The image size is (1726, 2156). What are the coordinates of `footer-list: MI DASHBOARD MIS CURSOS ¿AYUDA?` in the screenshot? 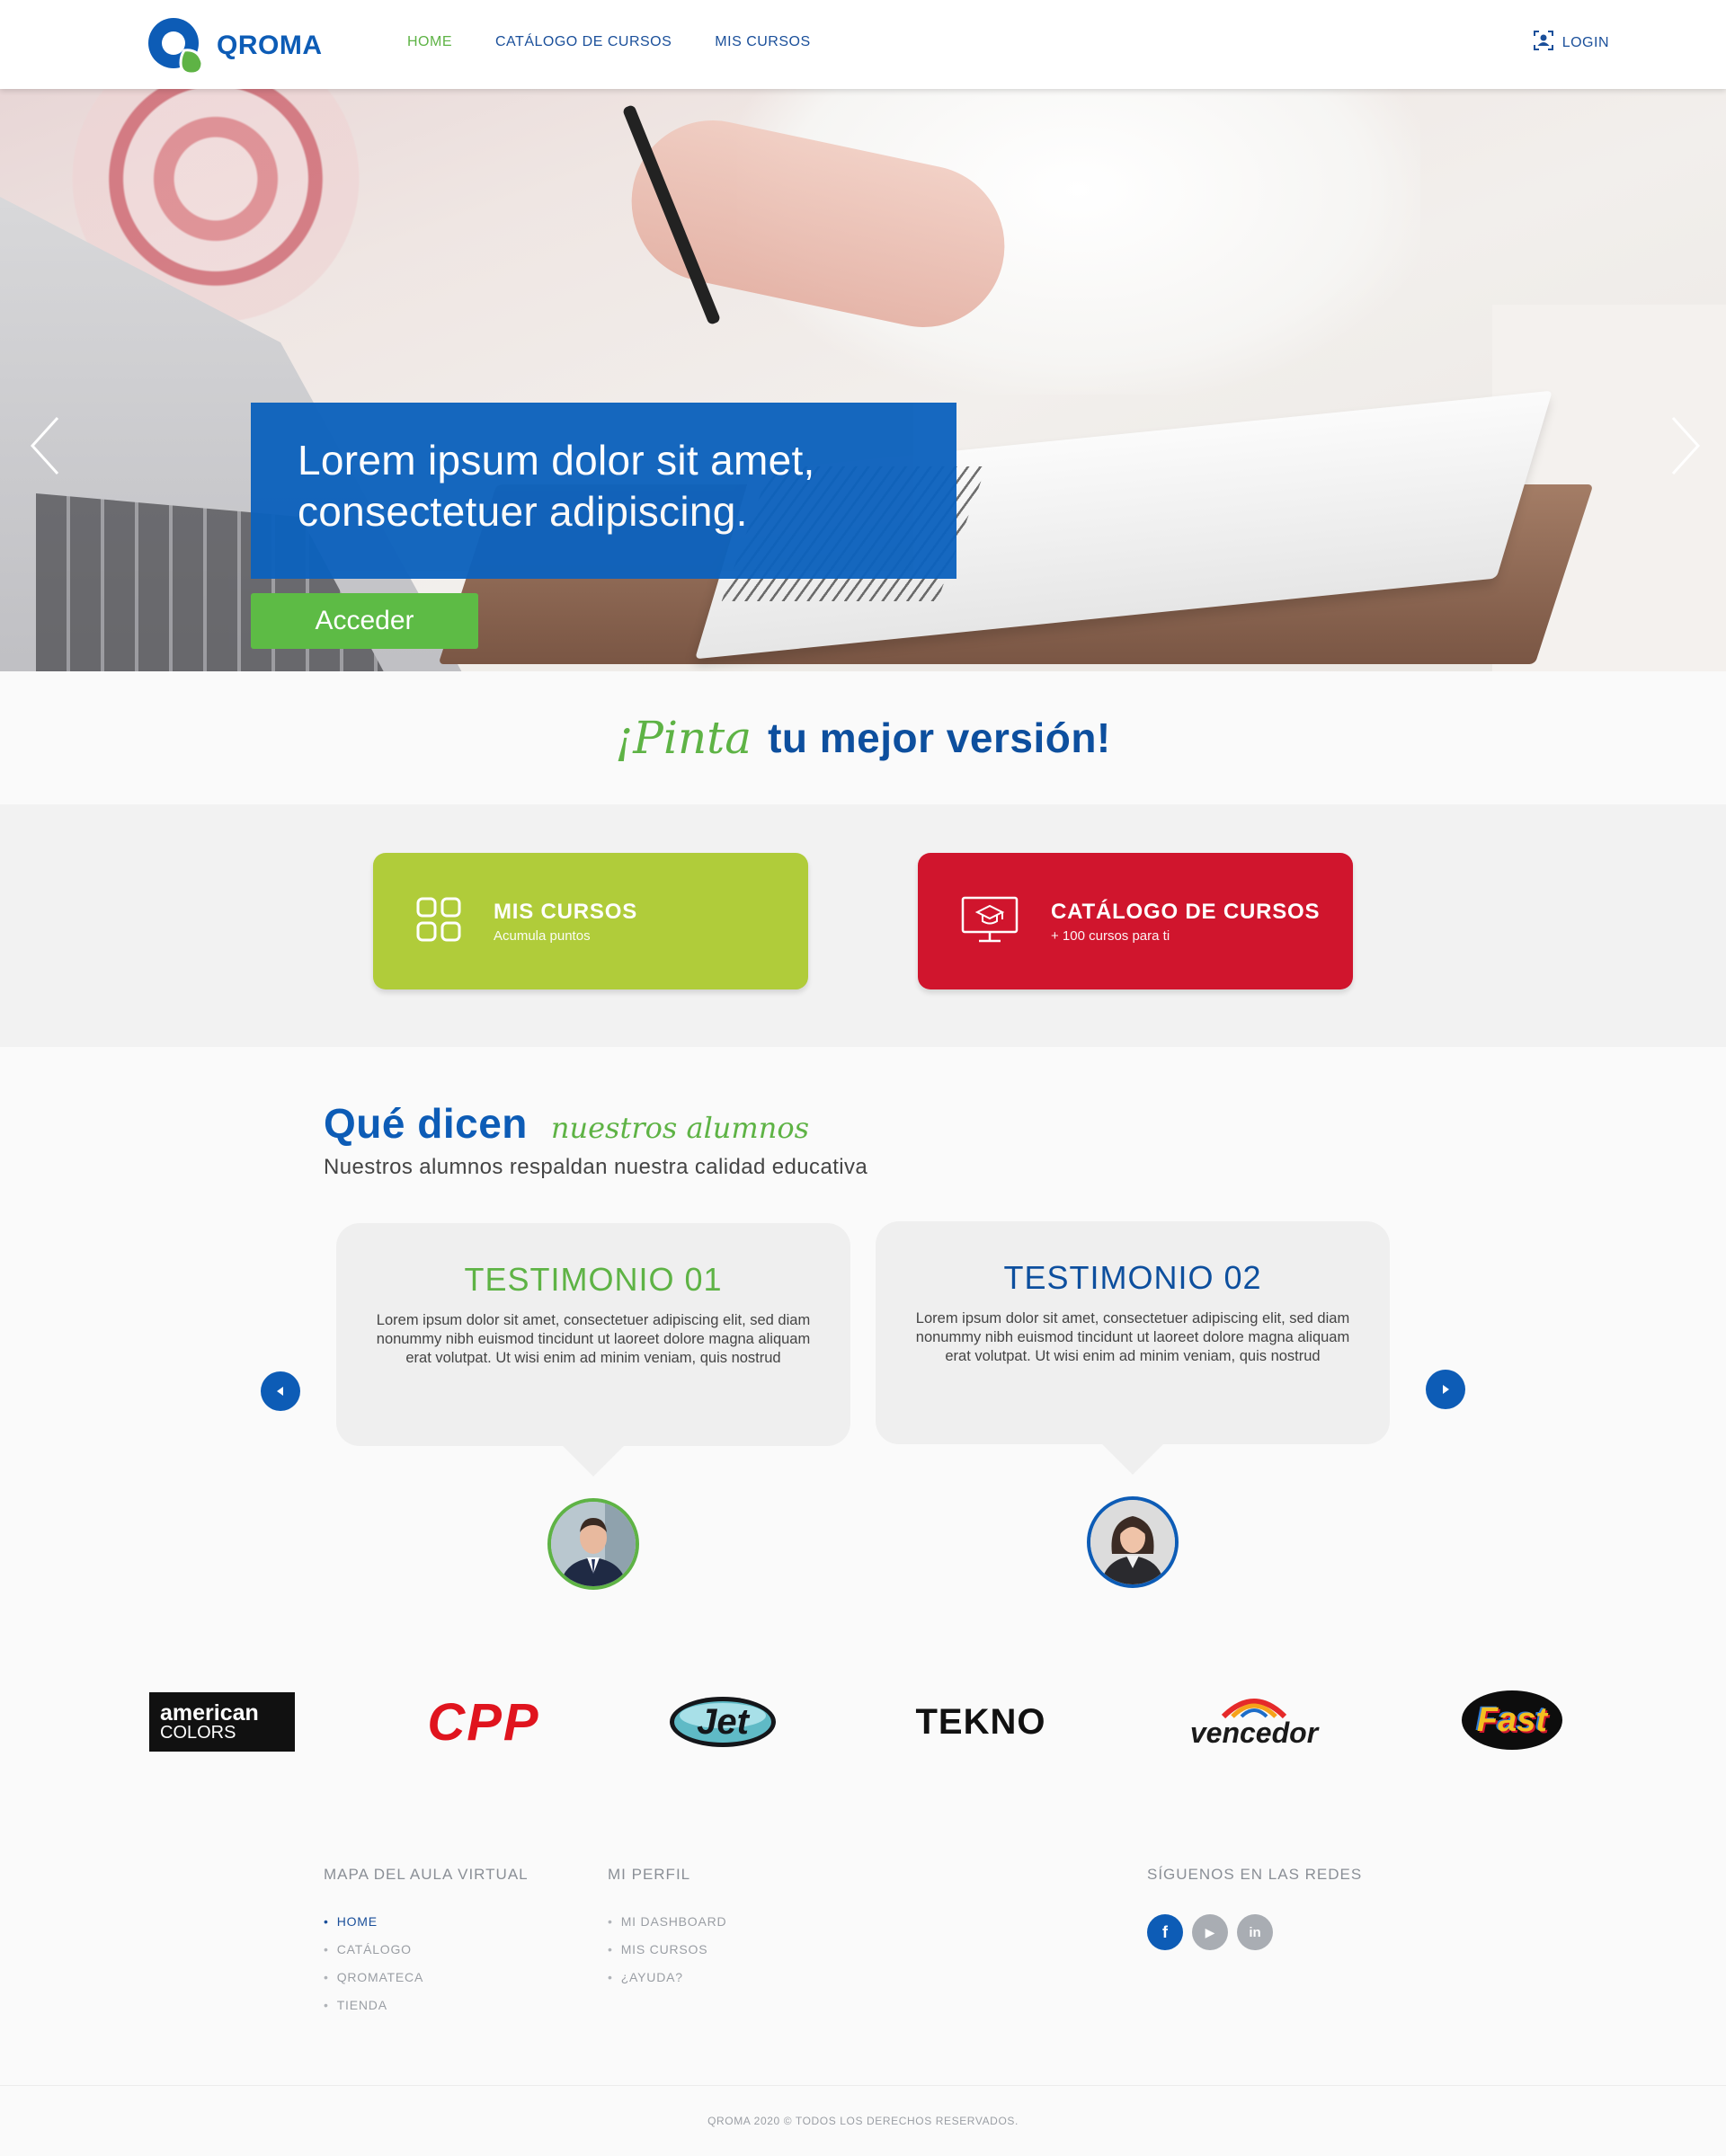 It's located at (667, 1949).